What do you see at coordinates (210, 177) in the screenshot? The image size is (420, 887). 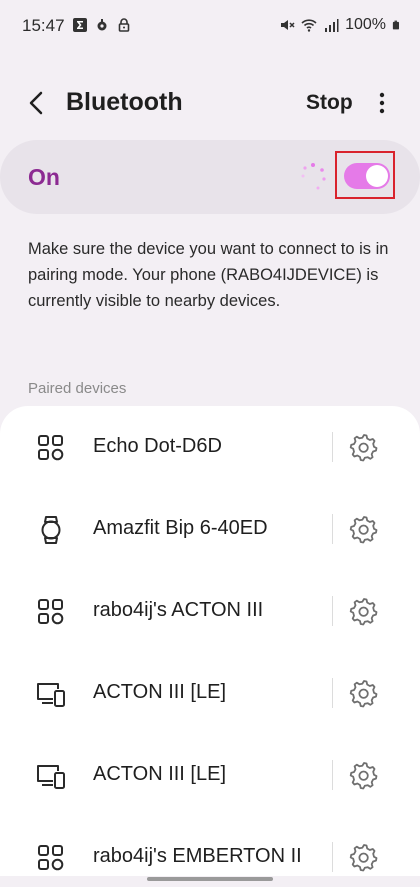 I see `bluetooth-toggle-bar: On` at bounding box center [210, 177].